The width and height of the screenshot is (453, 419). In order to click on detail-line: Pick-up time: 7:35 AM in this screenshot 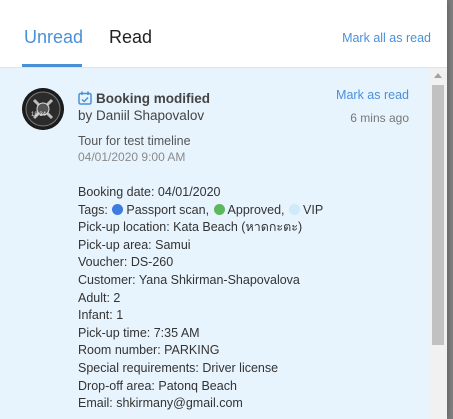, I will do `click(139, 332)`.